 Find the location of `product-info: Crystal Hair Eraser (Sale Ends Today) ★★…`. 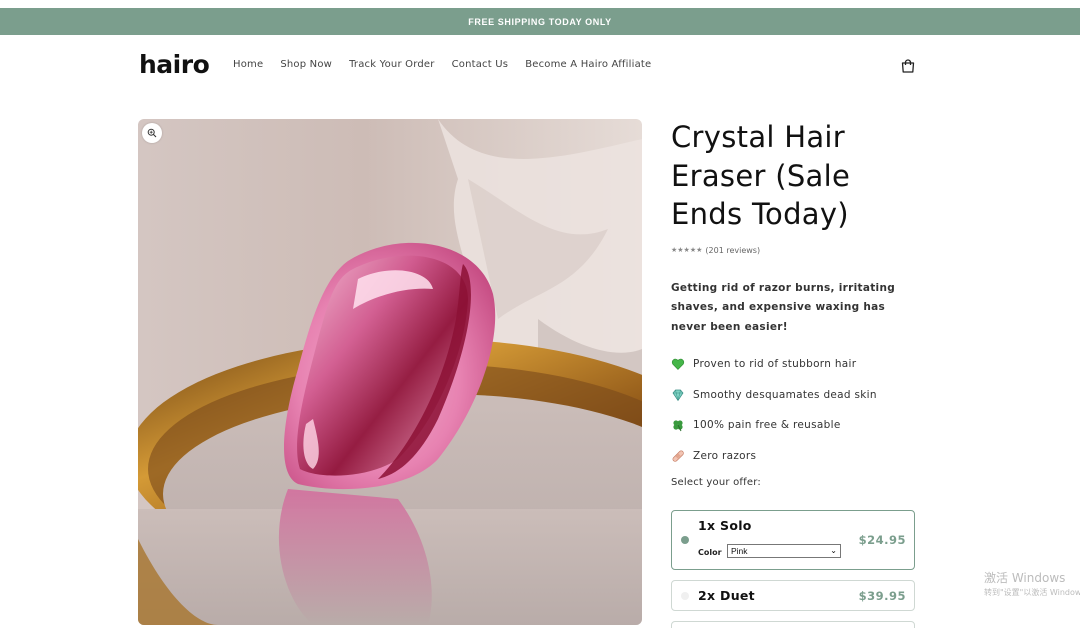

product-info: Crystal Hair Eraser (Sale Ends Today) ★★… is located at coordinates (793, 303).